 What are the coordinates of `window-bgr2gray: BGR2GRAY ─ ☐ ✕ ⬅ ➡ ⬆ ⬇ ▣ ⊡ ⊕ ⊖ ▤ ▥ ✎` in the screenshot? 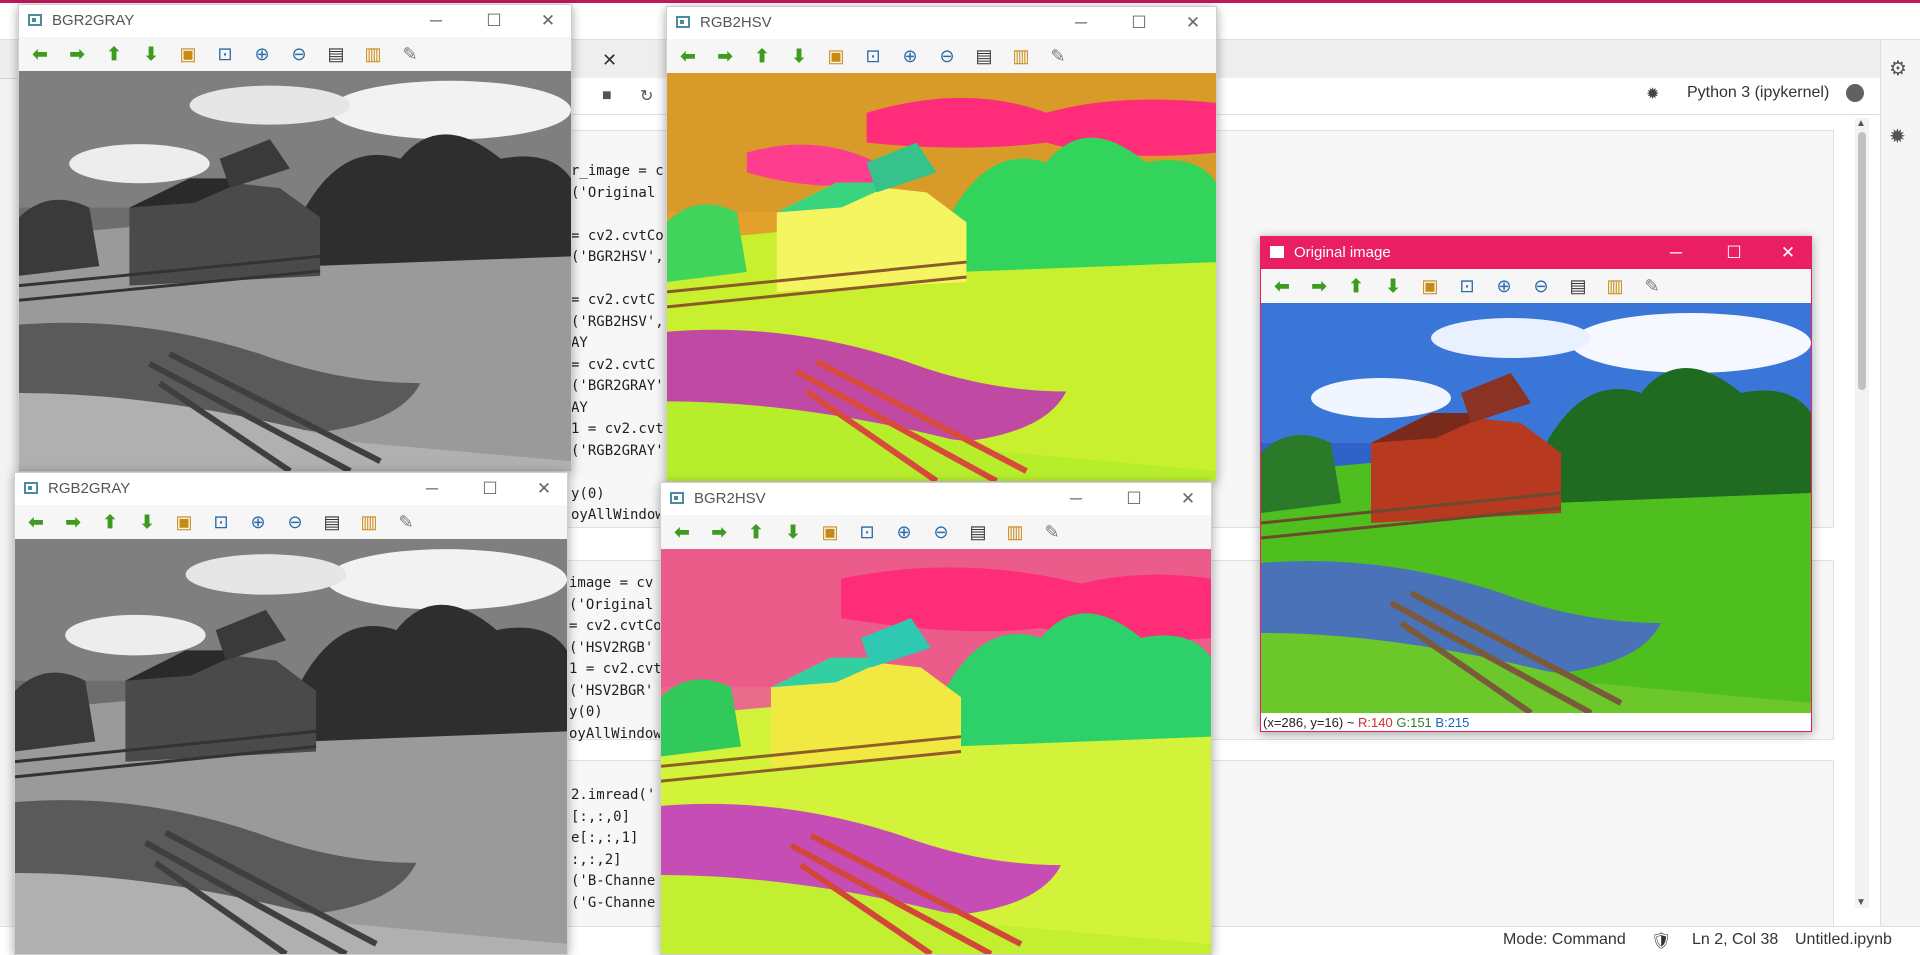 It's located at (295, 238).